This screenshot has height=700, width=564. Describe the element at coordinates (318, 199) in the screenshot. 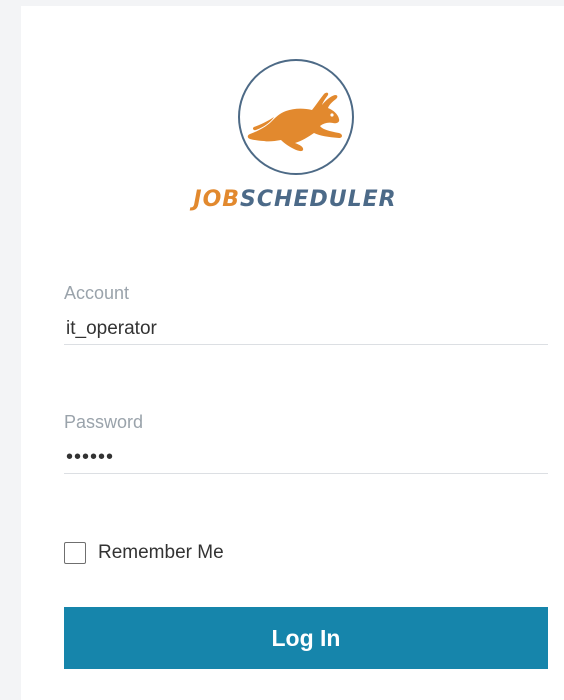

I see `brand-name-part2: SCHEDULER` at that location.